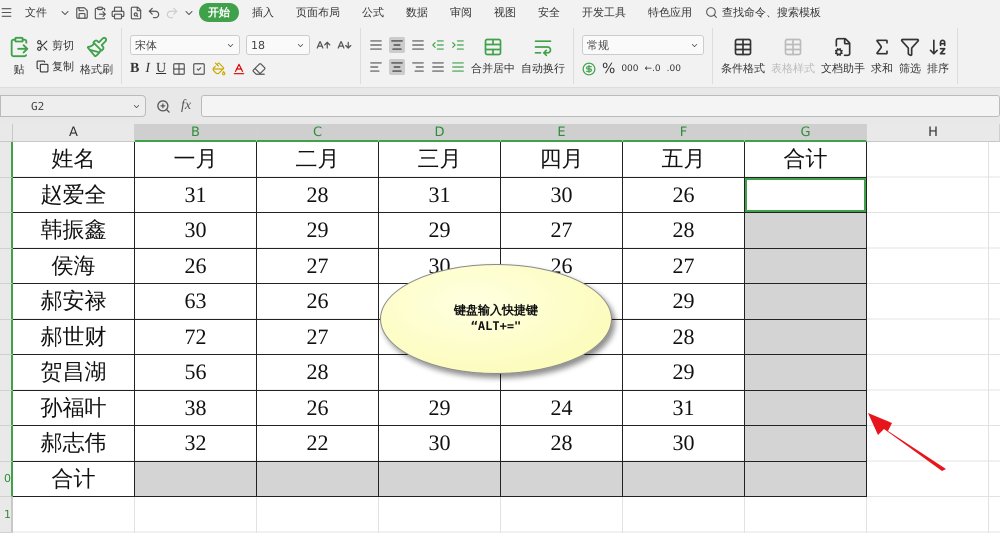 The width and height of the screenshot is (1000, 538). I want to click on ribbon-tab: 插入, so click(263, 12).